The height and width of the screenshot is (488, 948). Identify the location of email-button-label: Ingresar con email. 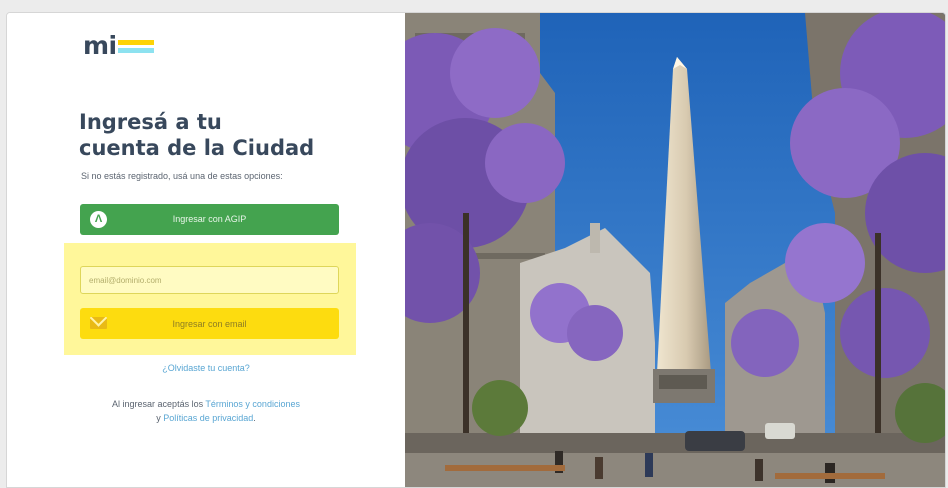
(209, 324).